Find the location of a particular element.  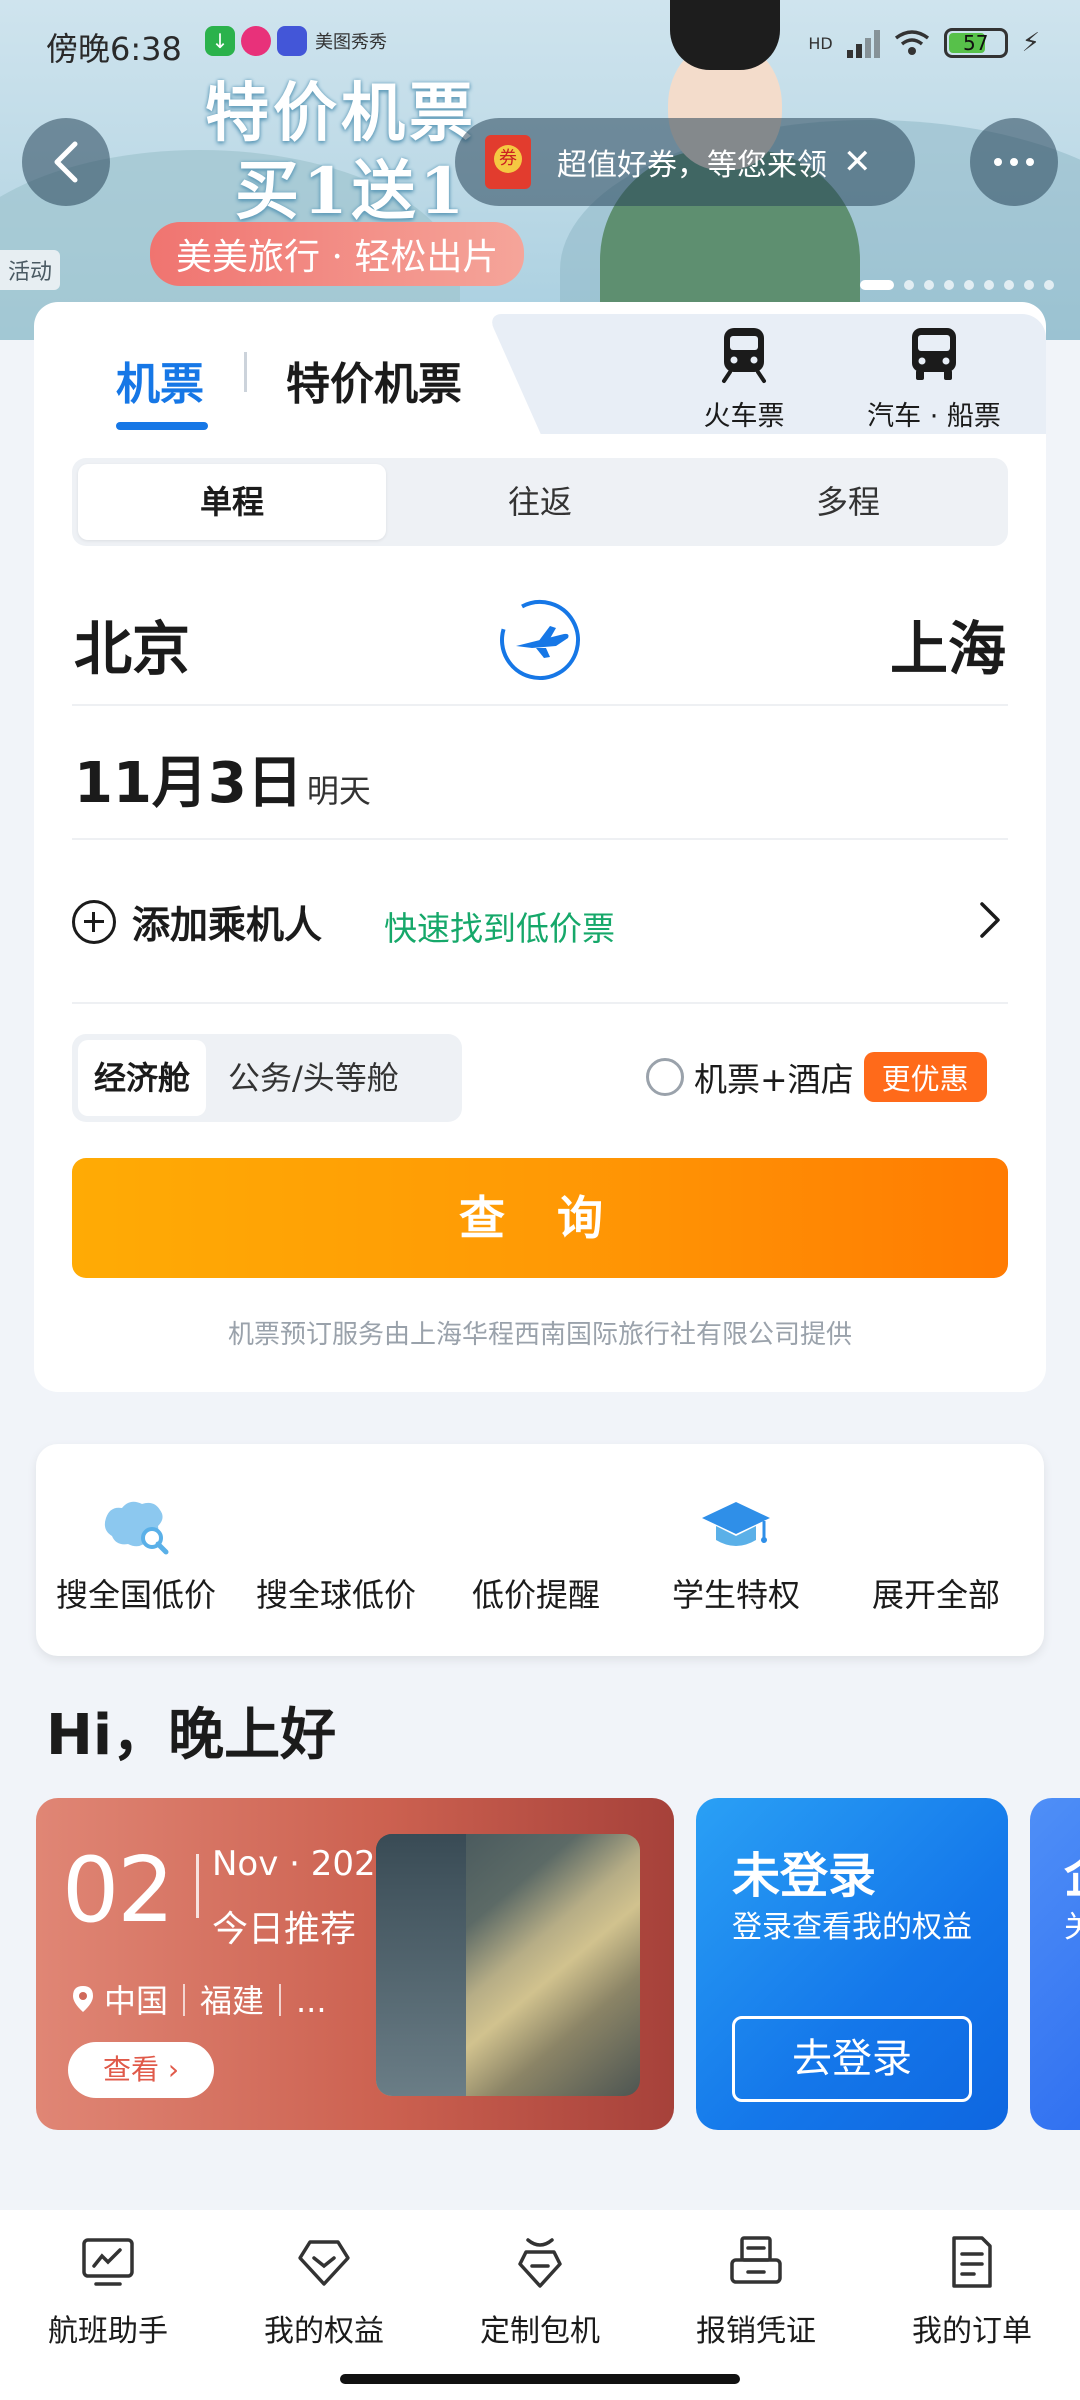

swap-cities-icon is located at coordinates (540, 640).